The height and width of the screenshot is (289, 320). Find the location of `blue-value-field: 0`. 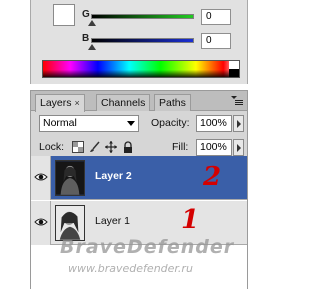

blue-value-field: 0 is located at coordinates (216, 41).